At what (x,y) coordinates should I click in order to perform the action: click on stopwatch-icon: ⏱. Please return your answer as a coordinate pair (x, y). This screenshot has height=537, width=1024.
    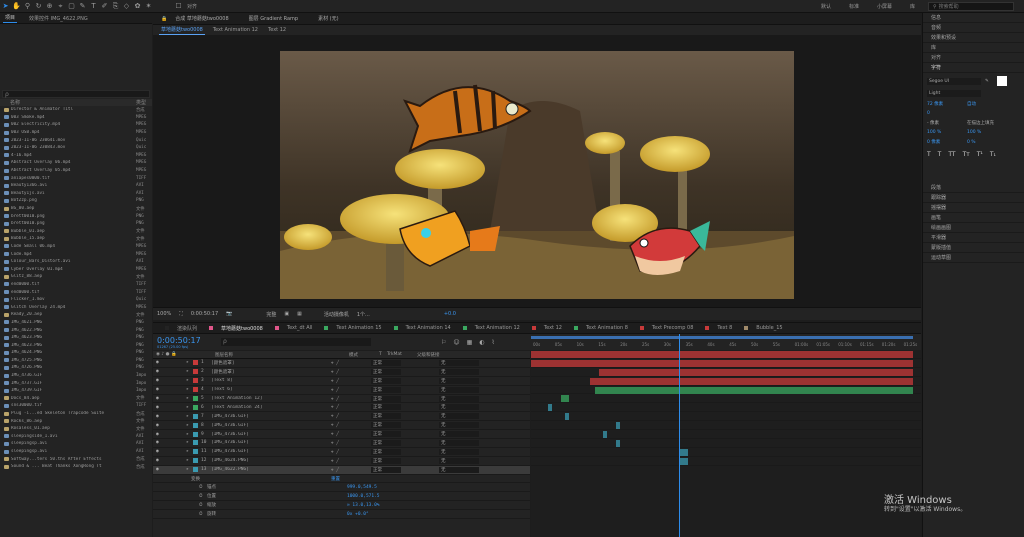
    Looking at the image, I should click on (203, 505).